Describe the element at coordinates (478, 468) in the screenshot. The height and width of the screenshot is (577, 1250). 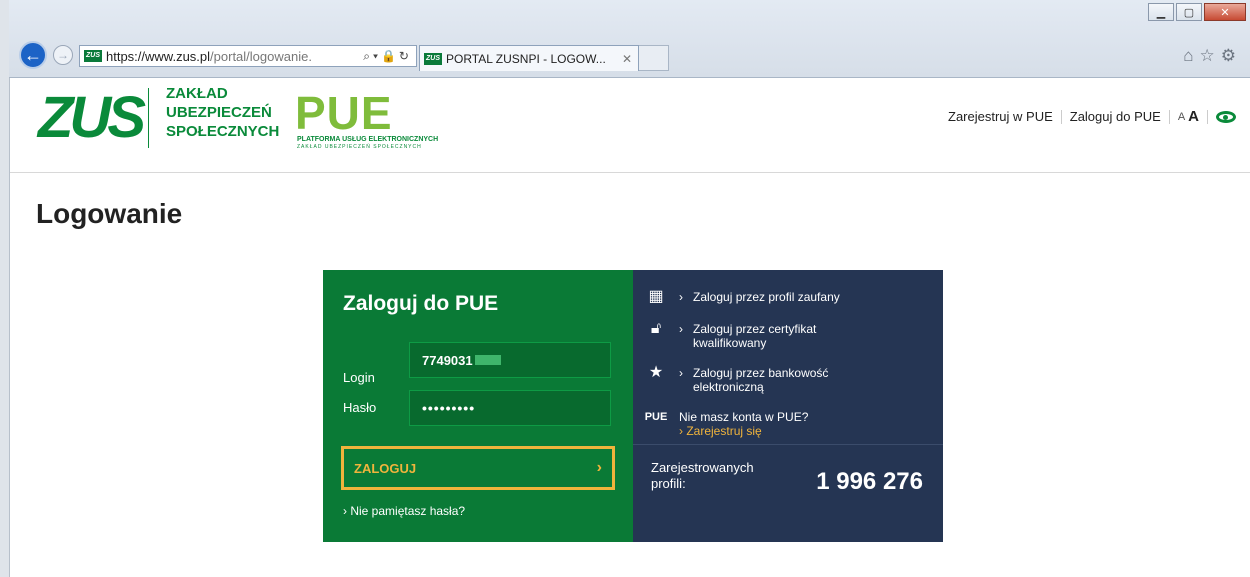
I see `login-submit-button: ZALOGUJ ›` at that location.